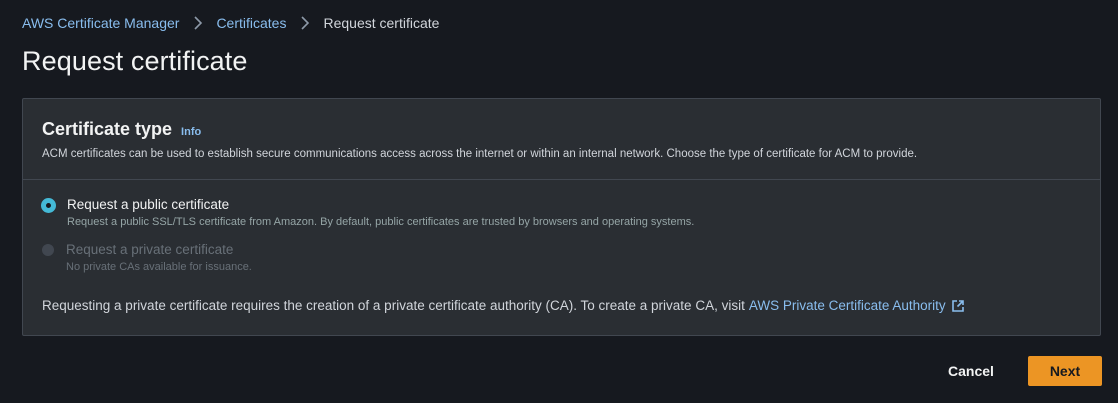 This screenshot has height=403, width=1118. Describe the element at coordinates (148, 204) in the screenshot. I see `option-label: Request a public certificate` at that location.